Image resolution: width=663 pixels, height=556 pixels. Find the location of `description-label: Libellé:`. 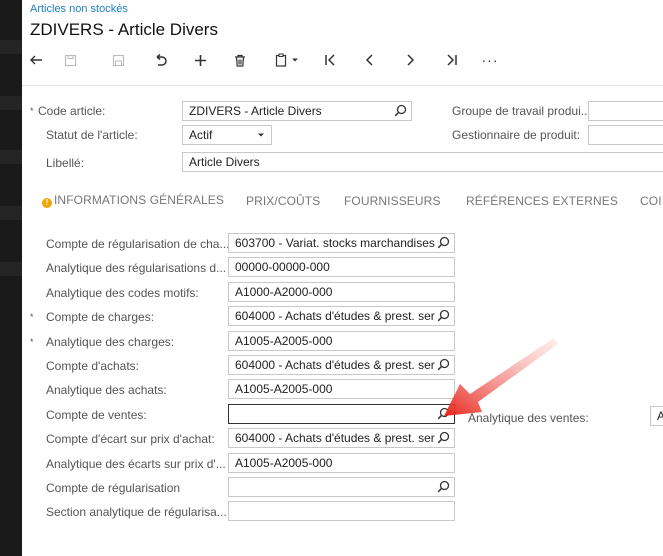

description-label: Libellé: is located at coordinates (65, 163).